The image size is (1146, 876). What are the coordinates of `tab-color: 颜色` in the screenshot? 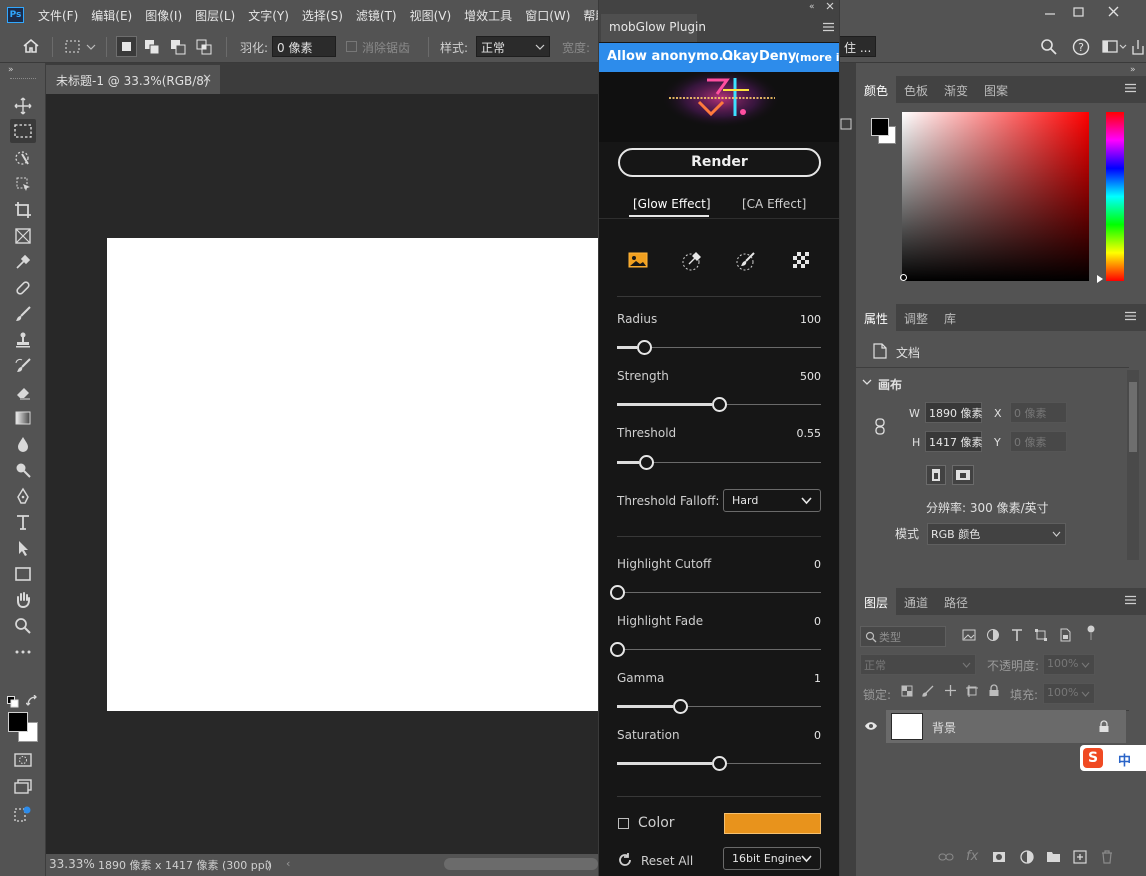 It's located at (876, 89).